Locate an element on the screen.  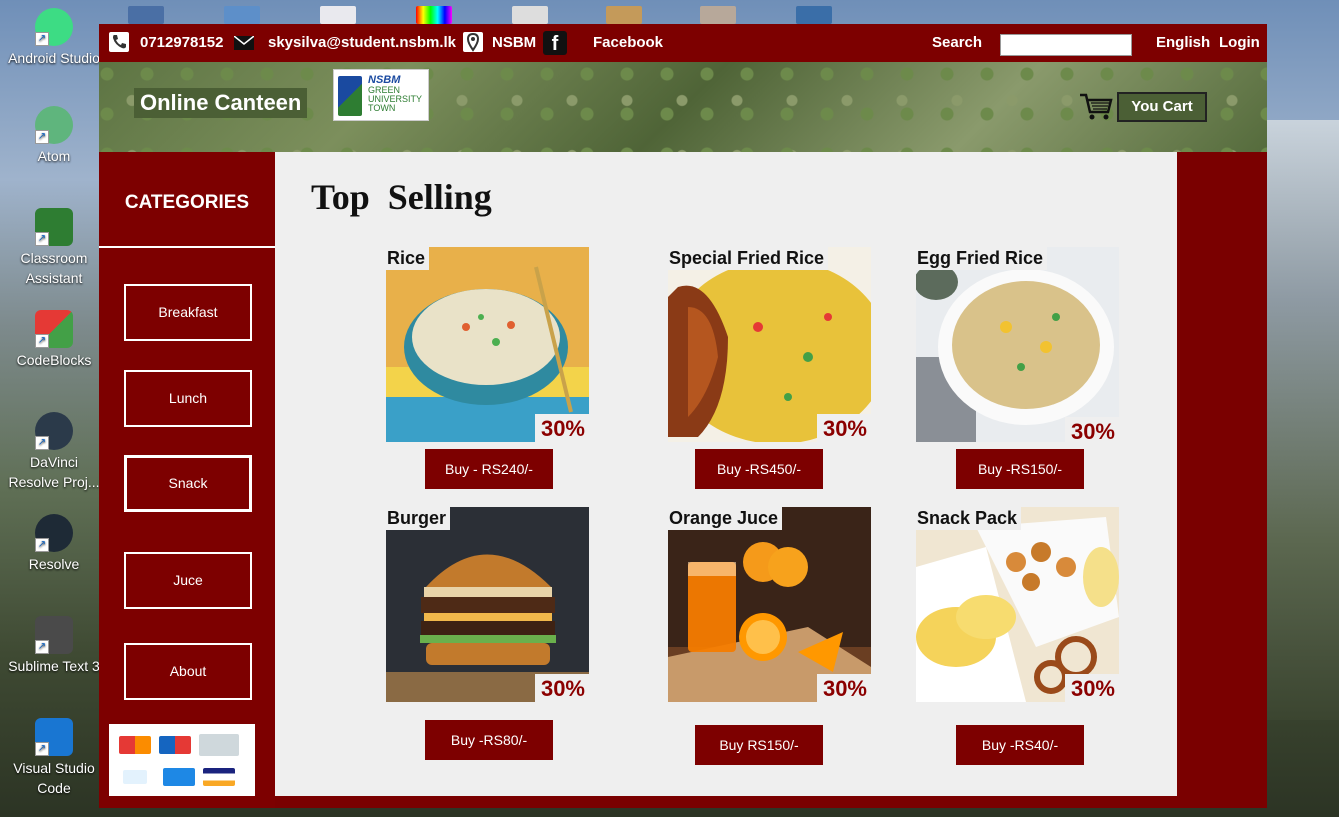
logo-subtext: GREEN UNIVERSITY TOWN is located at coordinates (395, 99).